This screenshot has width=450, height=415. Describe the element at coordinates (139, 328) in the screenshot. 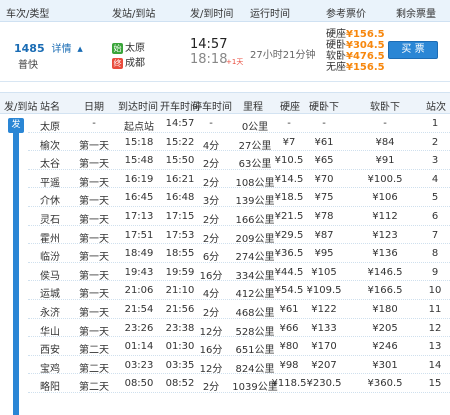

I see `arrive-time: 23:26` at that location.